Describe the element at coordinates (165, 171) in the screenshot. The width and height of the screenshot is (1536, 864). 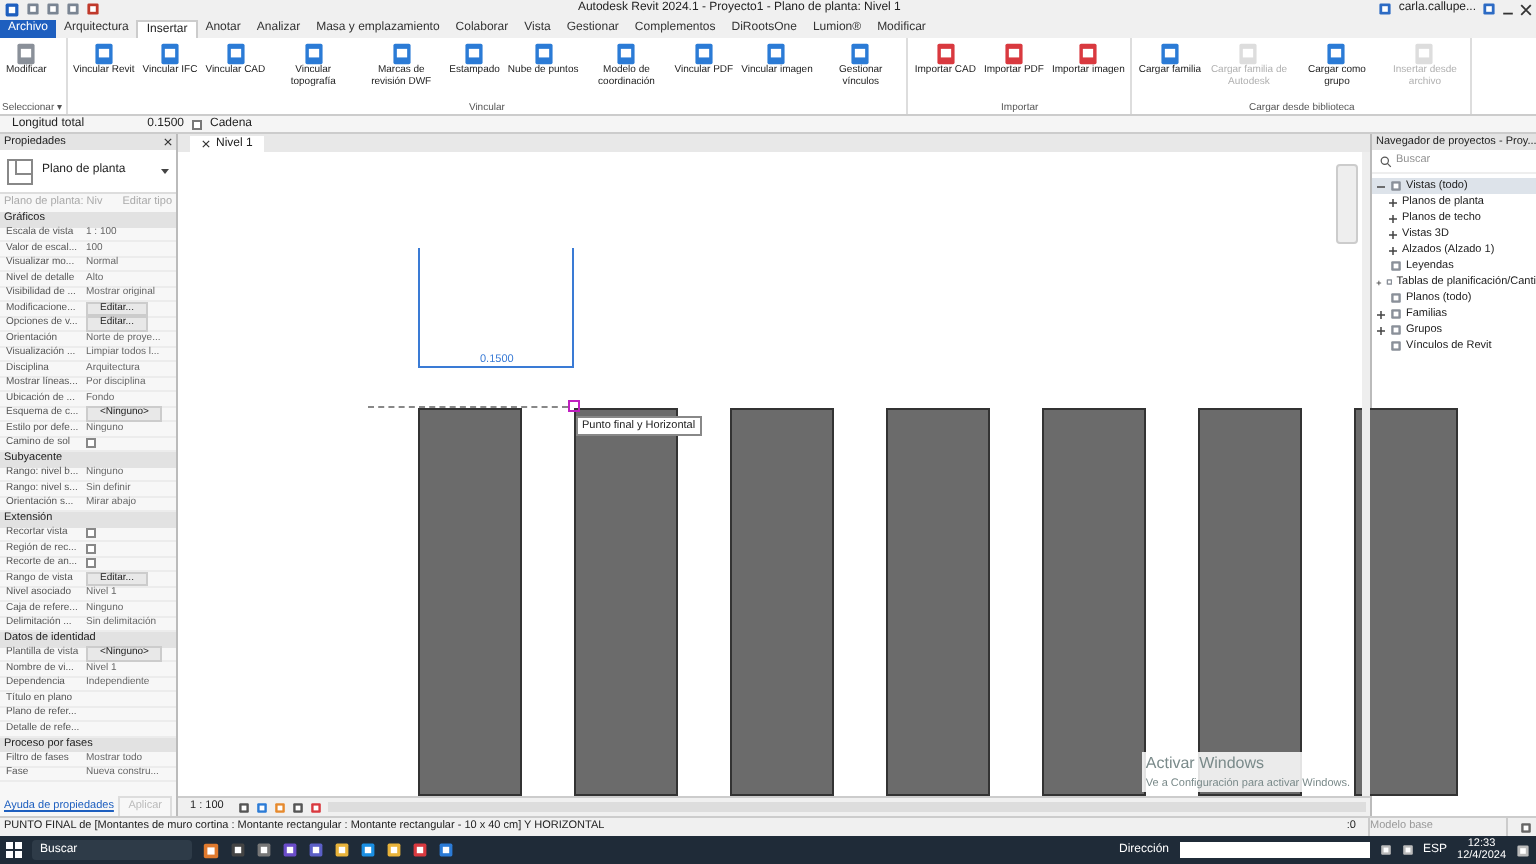
I see `caret-icon` at that location.